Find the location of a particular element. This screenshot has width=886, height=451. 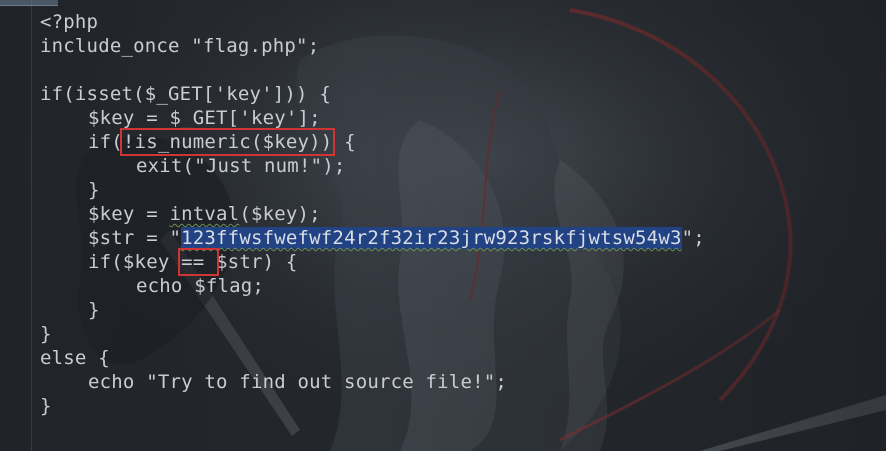

code-line: if($key == $str) { is located at coordinates (372, 262).